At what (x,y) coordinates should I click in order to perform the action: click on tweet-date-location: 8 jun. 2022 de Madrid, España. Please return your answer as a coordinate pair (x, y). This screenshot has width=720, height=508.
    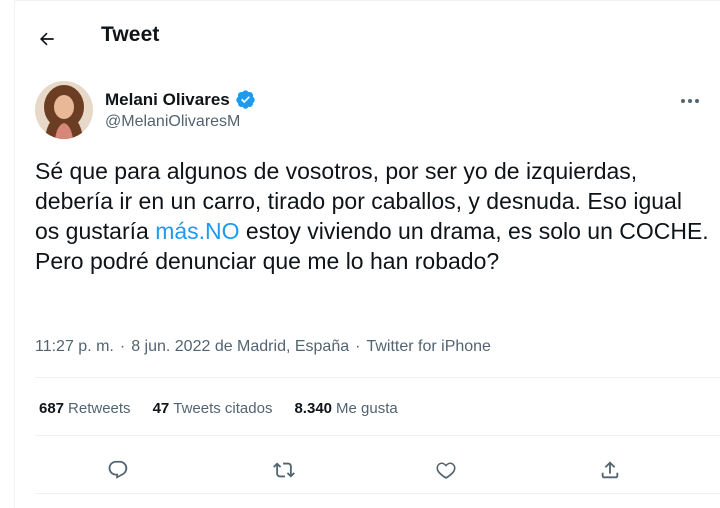
    Looking at the image, I should click on (240, 347).